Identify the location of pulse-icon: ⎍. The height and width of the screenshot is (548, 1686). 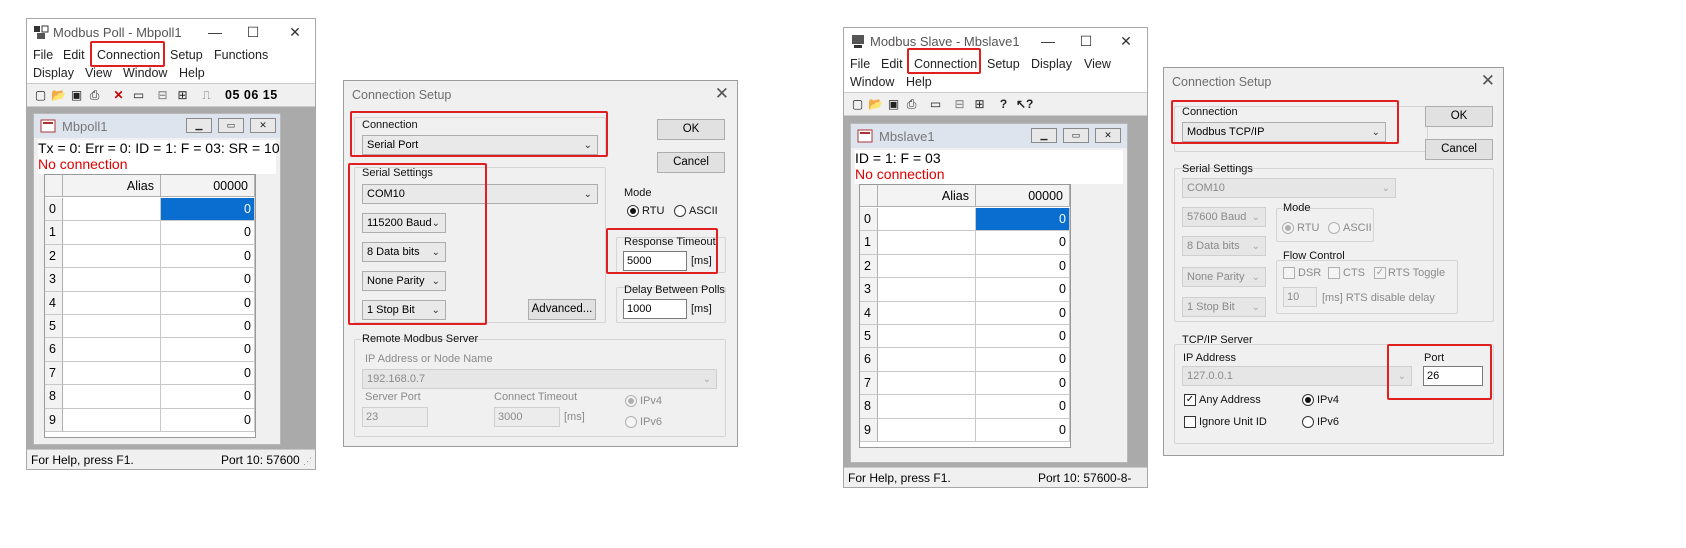
(206, 95).